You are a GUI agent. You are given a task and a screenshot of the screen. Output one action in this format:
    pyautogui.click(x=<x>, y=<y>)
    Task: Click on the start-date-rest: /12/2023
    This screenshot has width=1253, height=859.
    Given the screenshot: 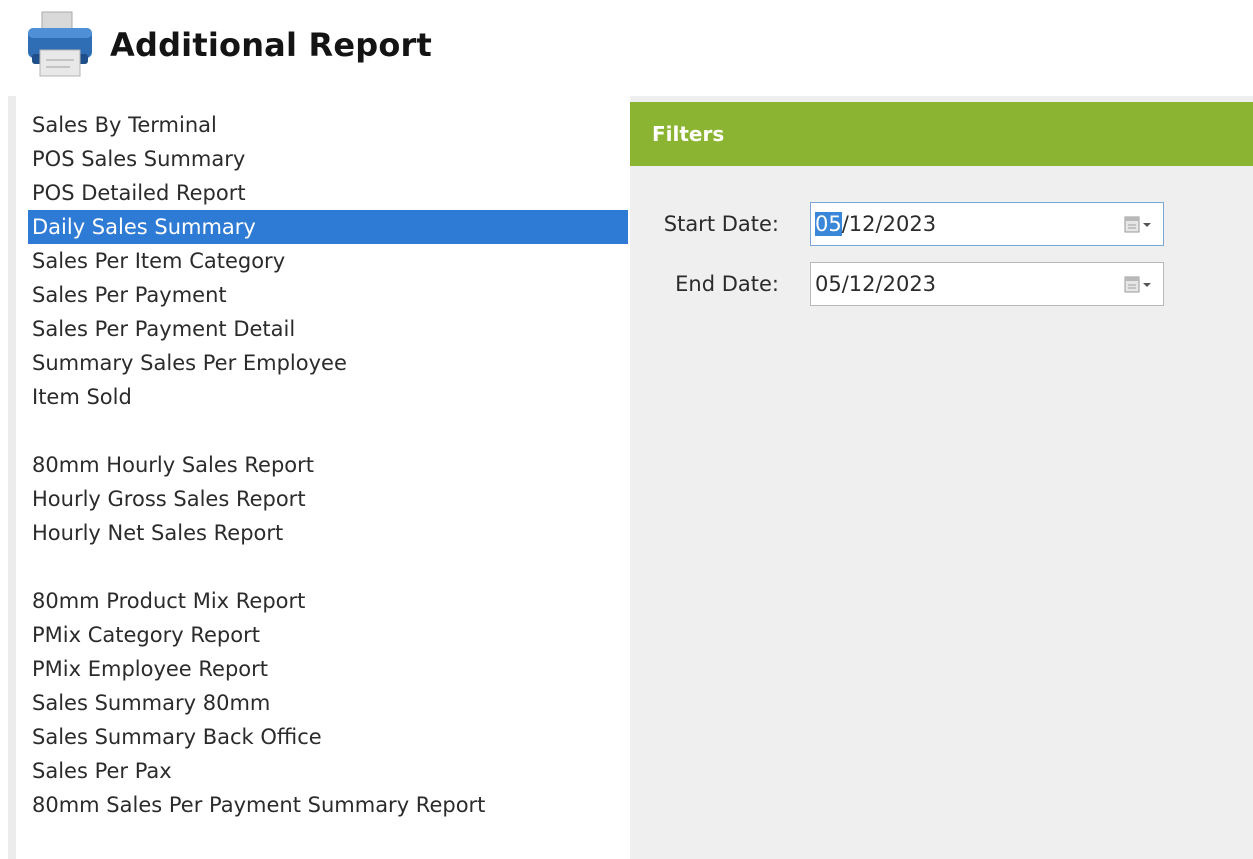 What is the action you would take?
    pyautogui.click(x=889, y=224)
    